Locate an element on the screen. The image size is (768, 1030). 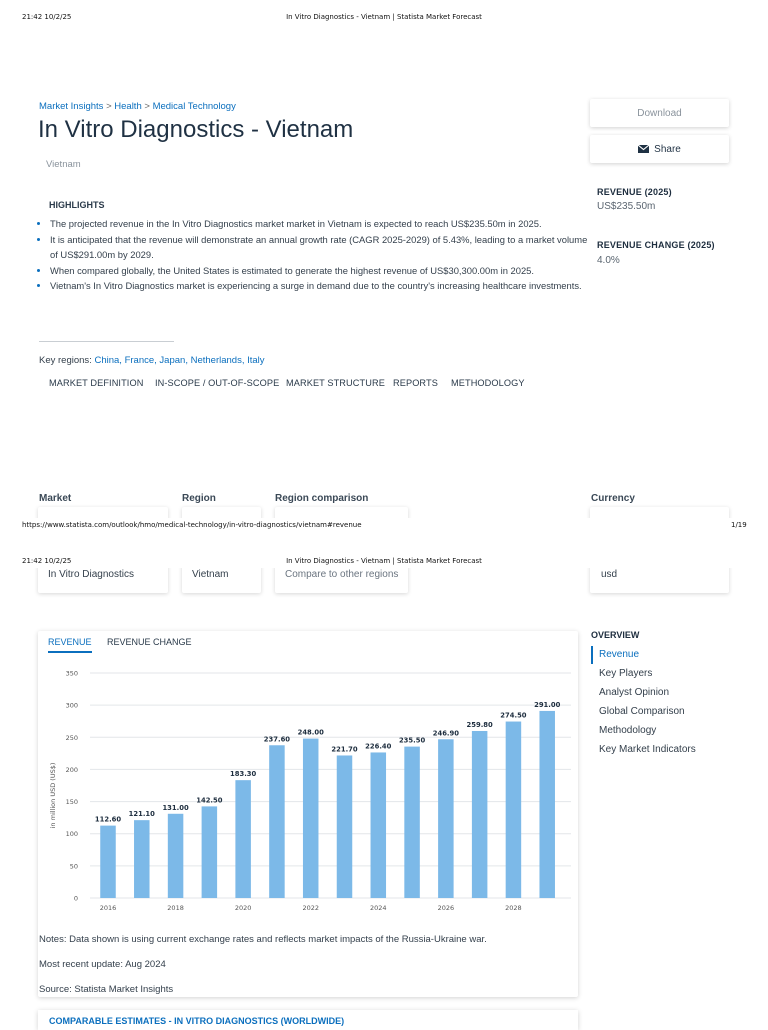
market-selector-value: In Vitro Diagnostics is located at coordinates (91, 574).